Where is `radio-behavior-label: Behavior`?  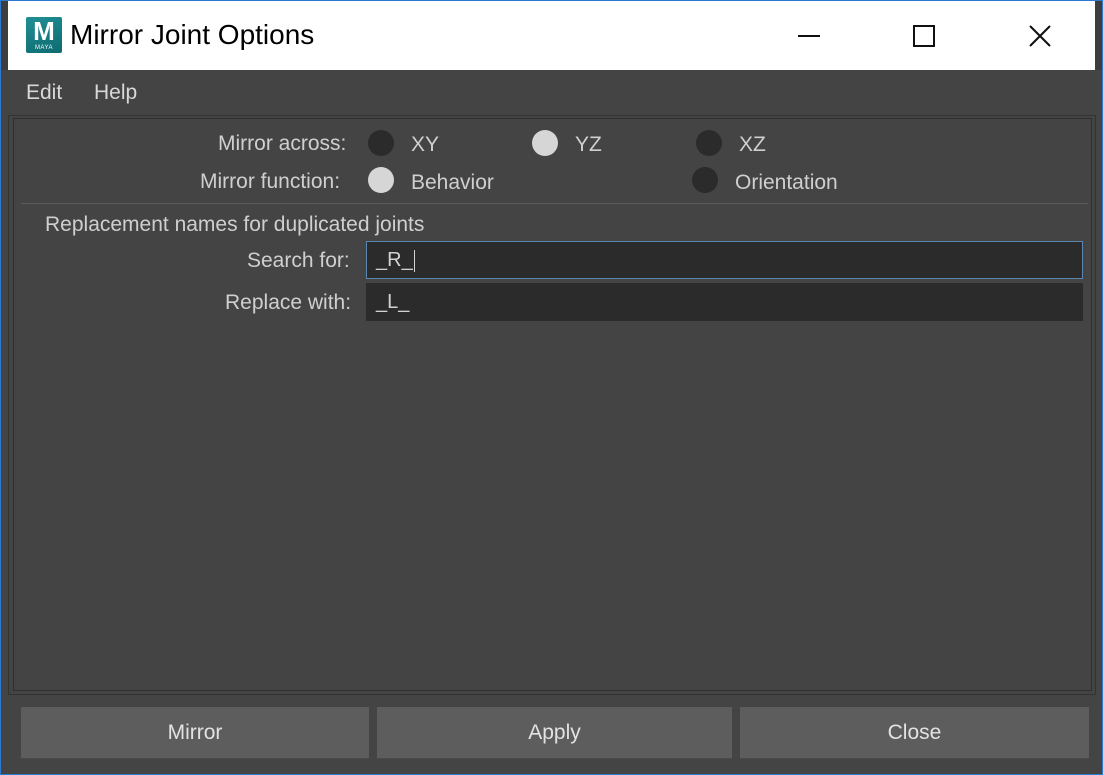 radio-behavior-label: Behavior is located at coordinates (452, 183).